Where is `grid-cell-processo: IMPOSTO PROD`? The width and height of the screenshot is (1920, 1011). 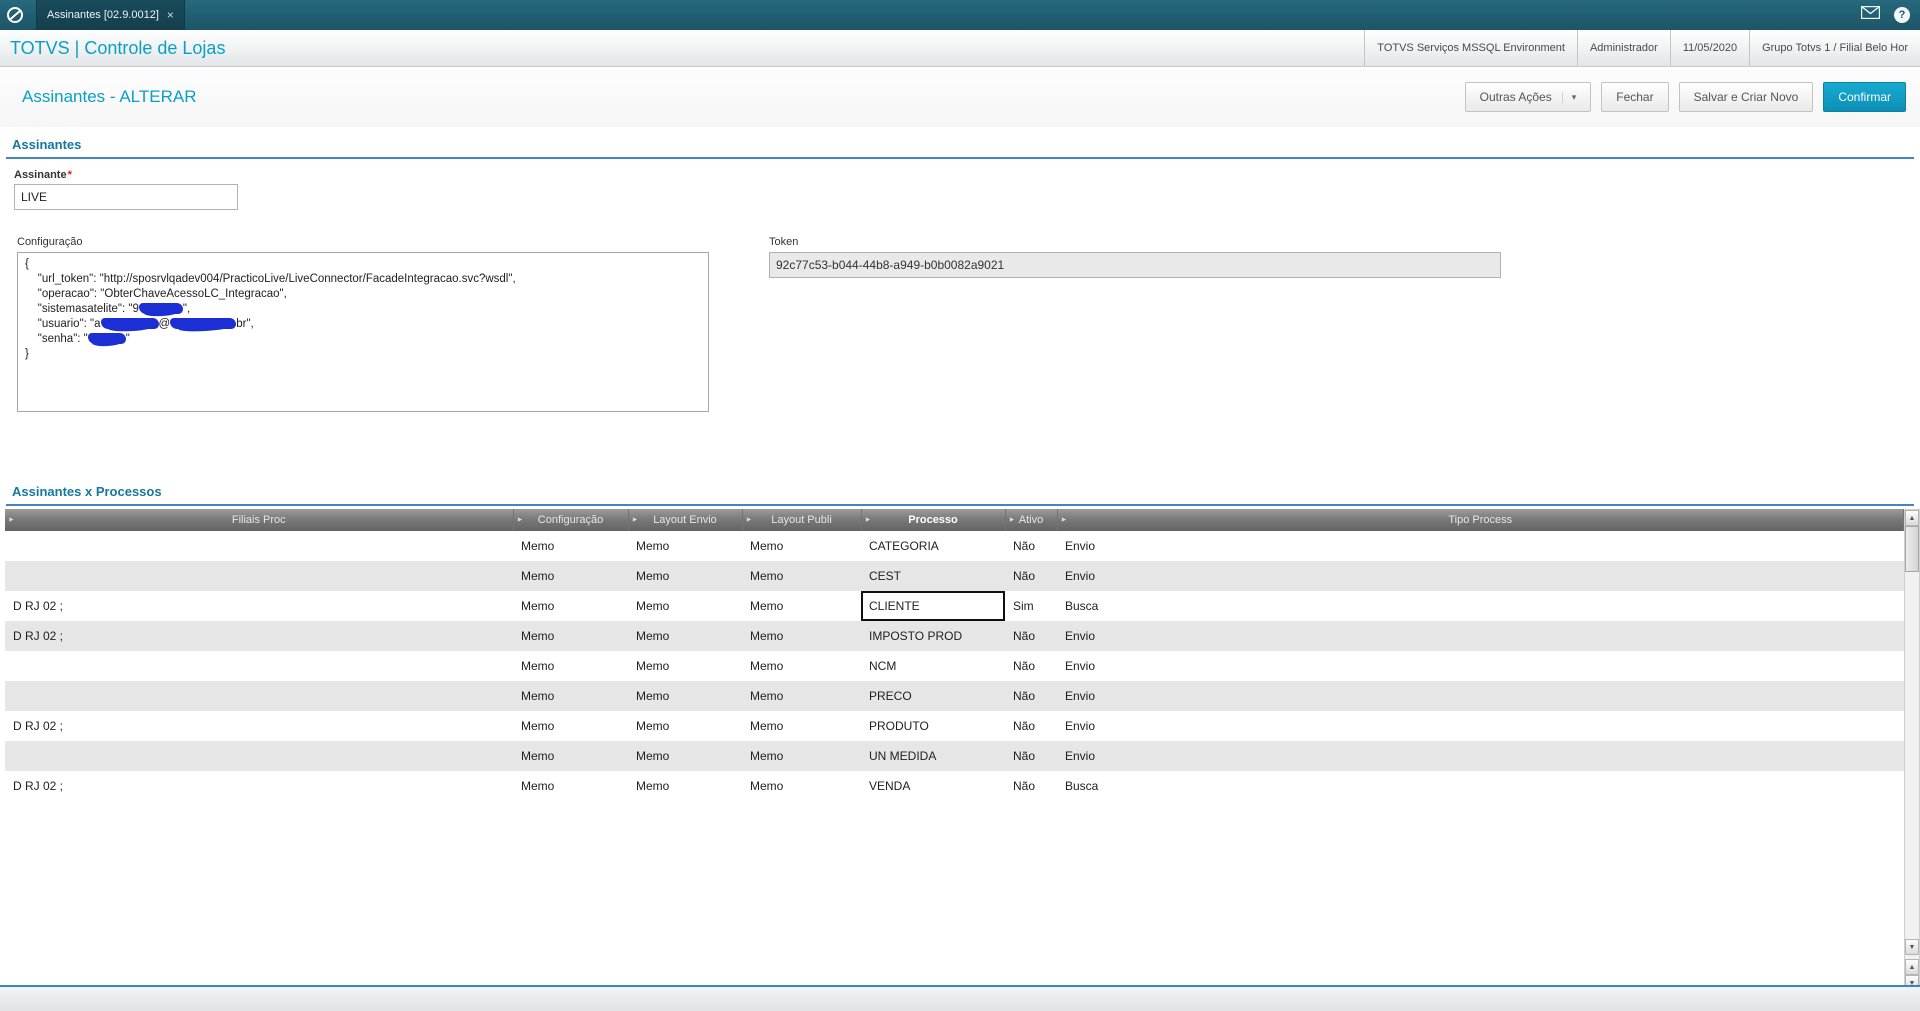 grid-cell-processo: IMPOSTO PROD is located at coordinates (933, 636).